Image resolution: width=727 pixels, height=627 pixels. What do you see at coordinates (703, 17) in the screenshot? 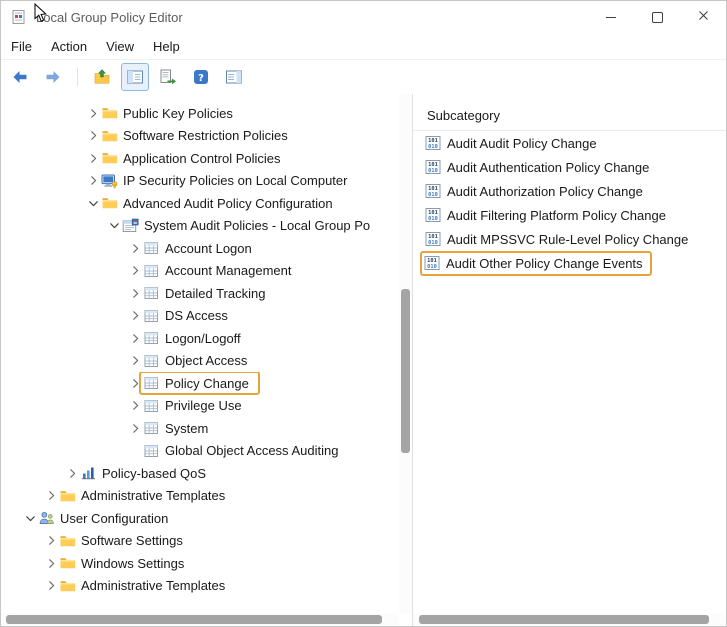
I see `close-button` at bounding box center [703, 17].